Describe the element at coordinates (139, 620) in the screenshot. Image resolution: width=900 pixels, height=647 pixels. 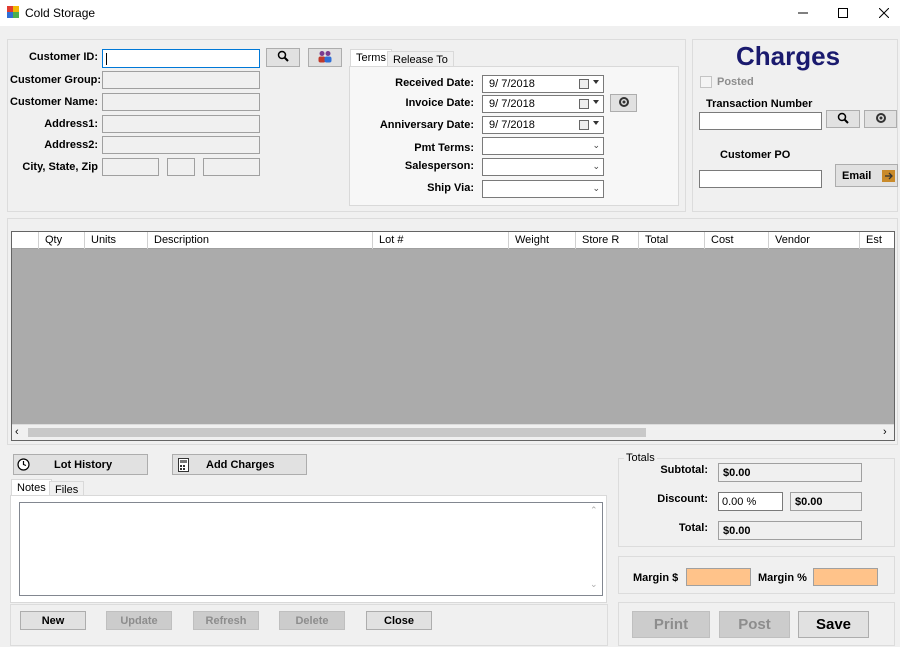
I see `update-button: Update` at that location.